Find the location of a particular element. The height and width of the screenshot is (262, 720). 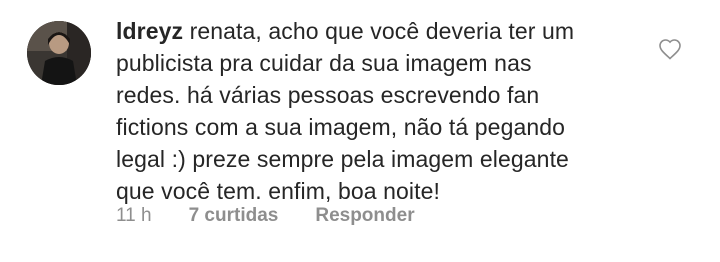

avatar is located at coordinates (59, 53).